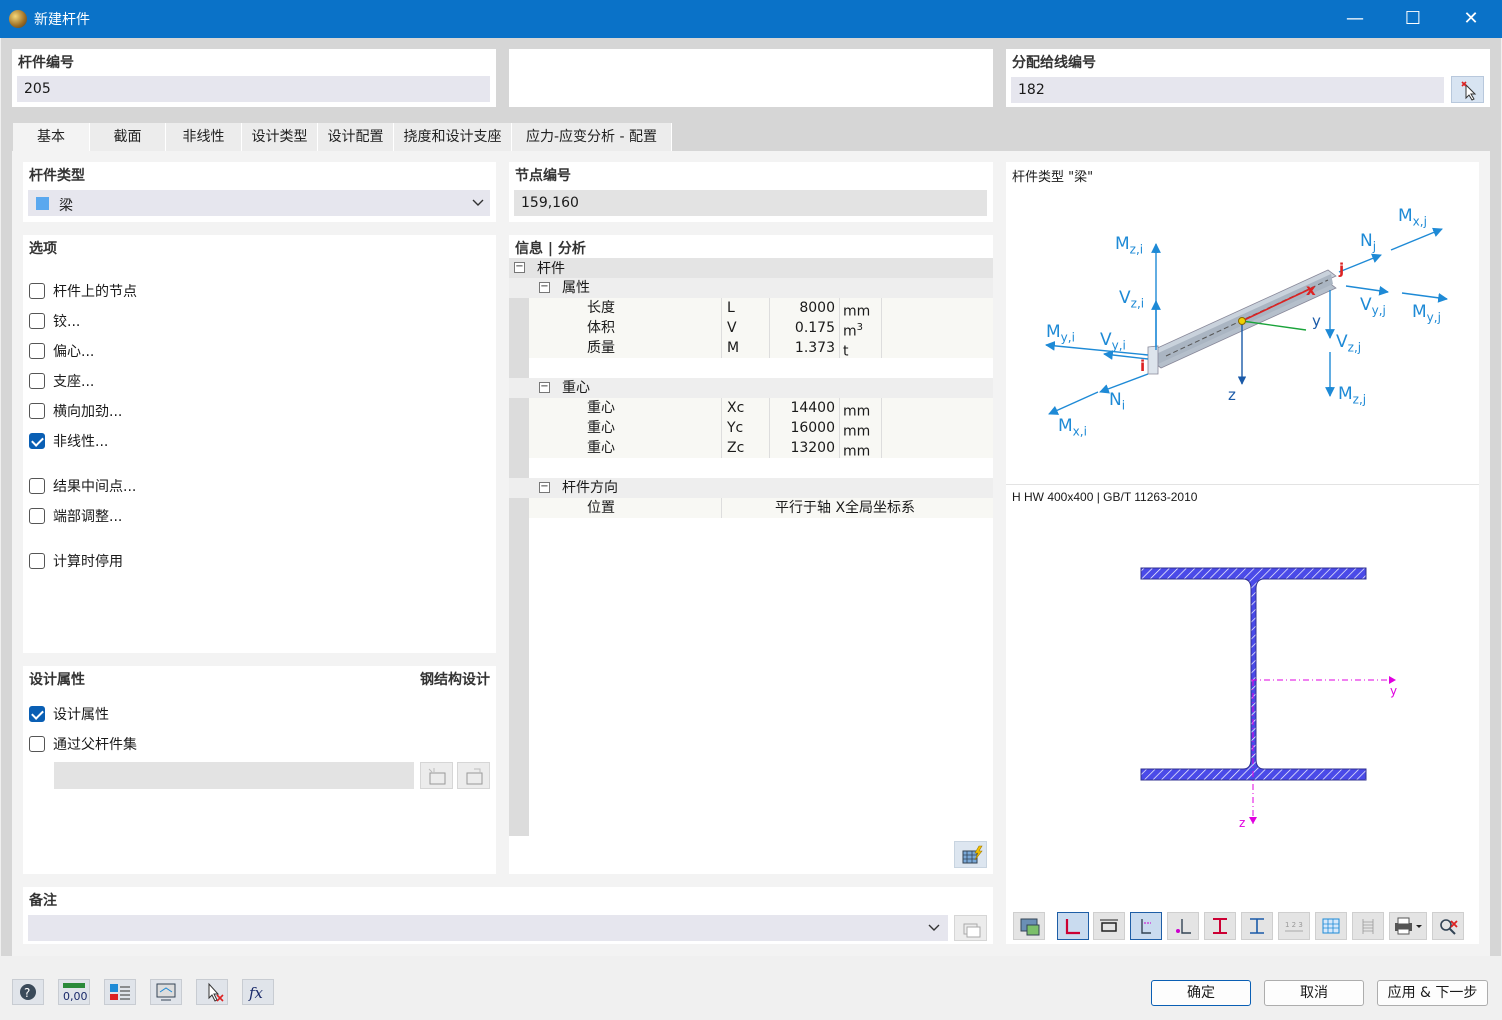 This screenshot has height=1020, width=1502. I want to click on ok-button: 确定, so click(1201, 993).